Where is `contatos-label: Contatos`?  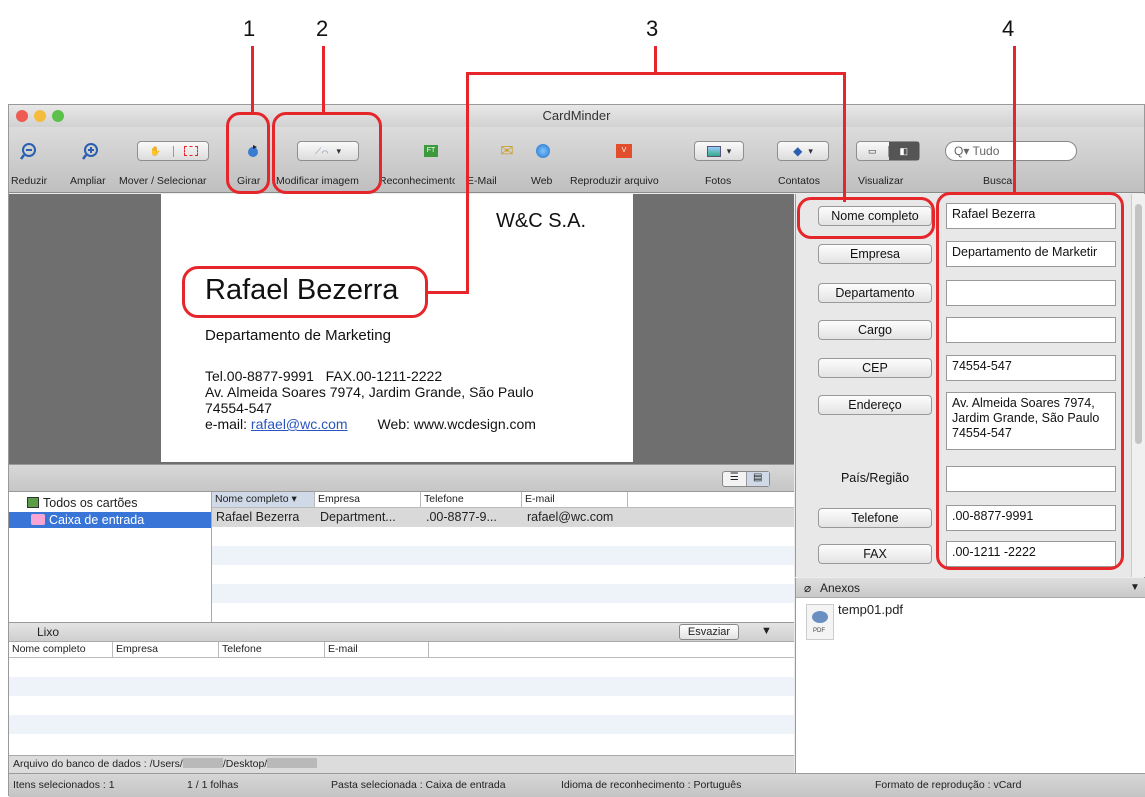
contatos-label: Contatos is located at coordinates (799, 181).